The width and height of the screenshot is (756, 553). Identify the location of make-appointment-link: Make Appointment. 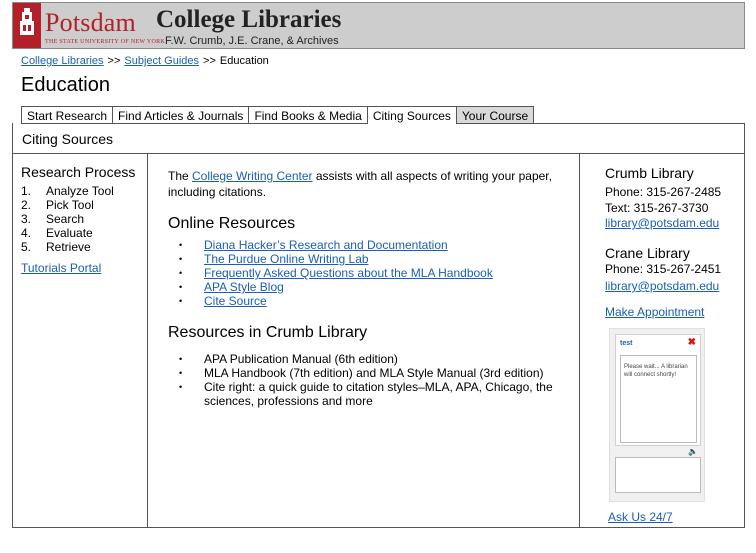
(654, 312).